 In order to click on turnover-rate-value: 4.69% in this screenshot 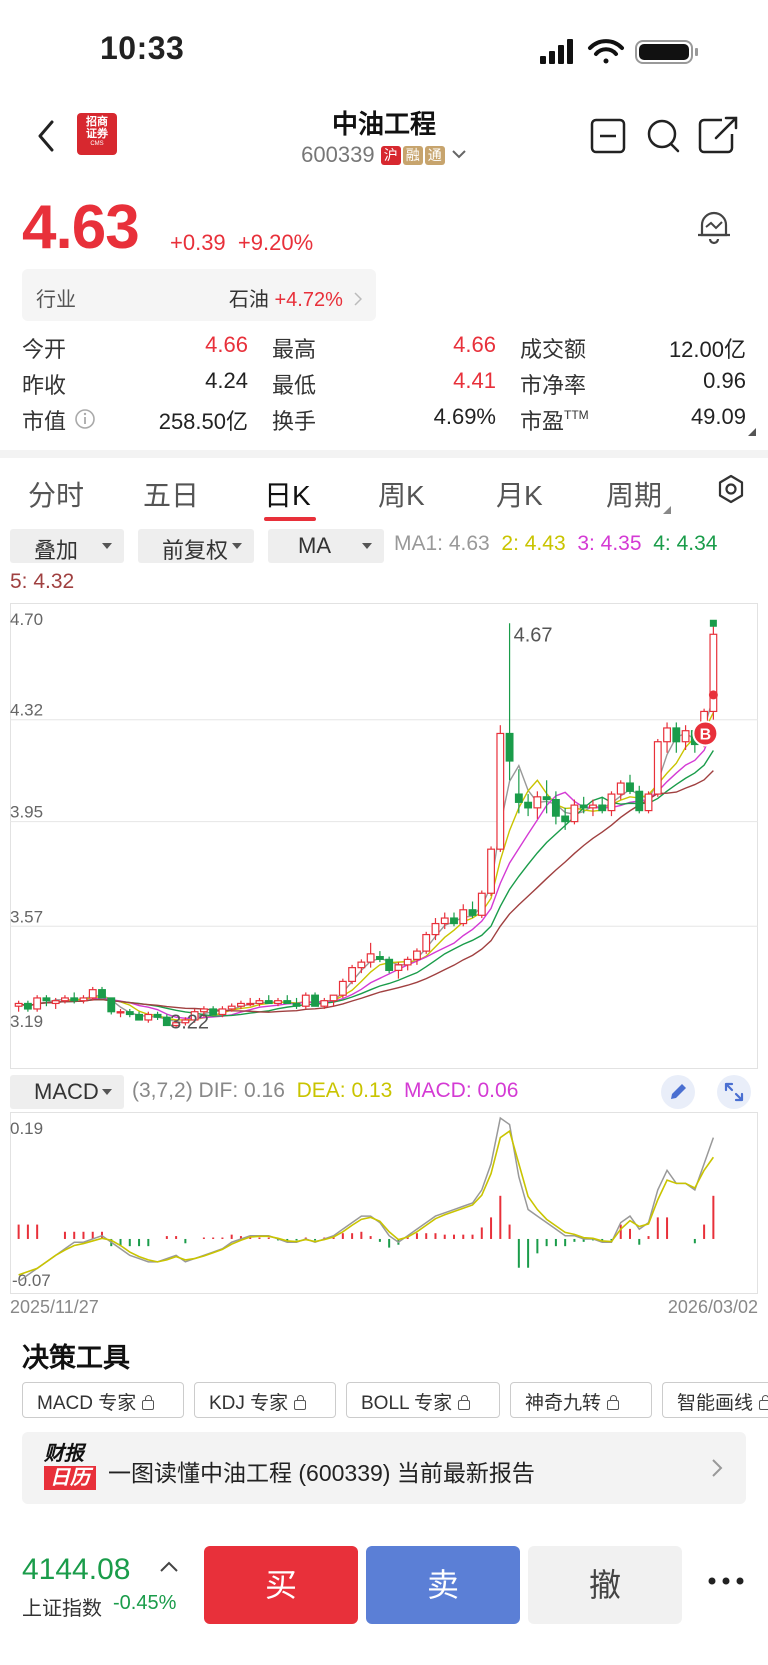, I will do `click(464, 416)`.